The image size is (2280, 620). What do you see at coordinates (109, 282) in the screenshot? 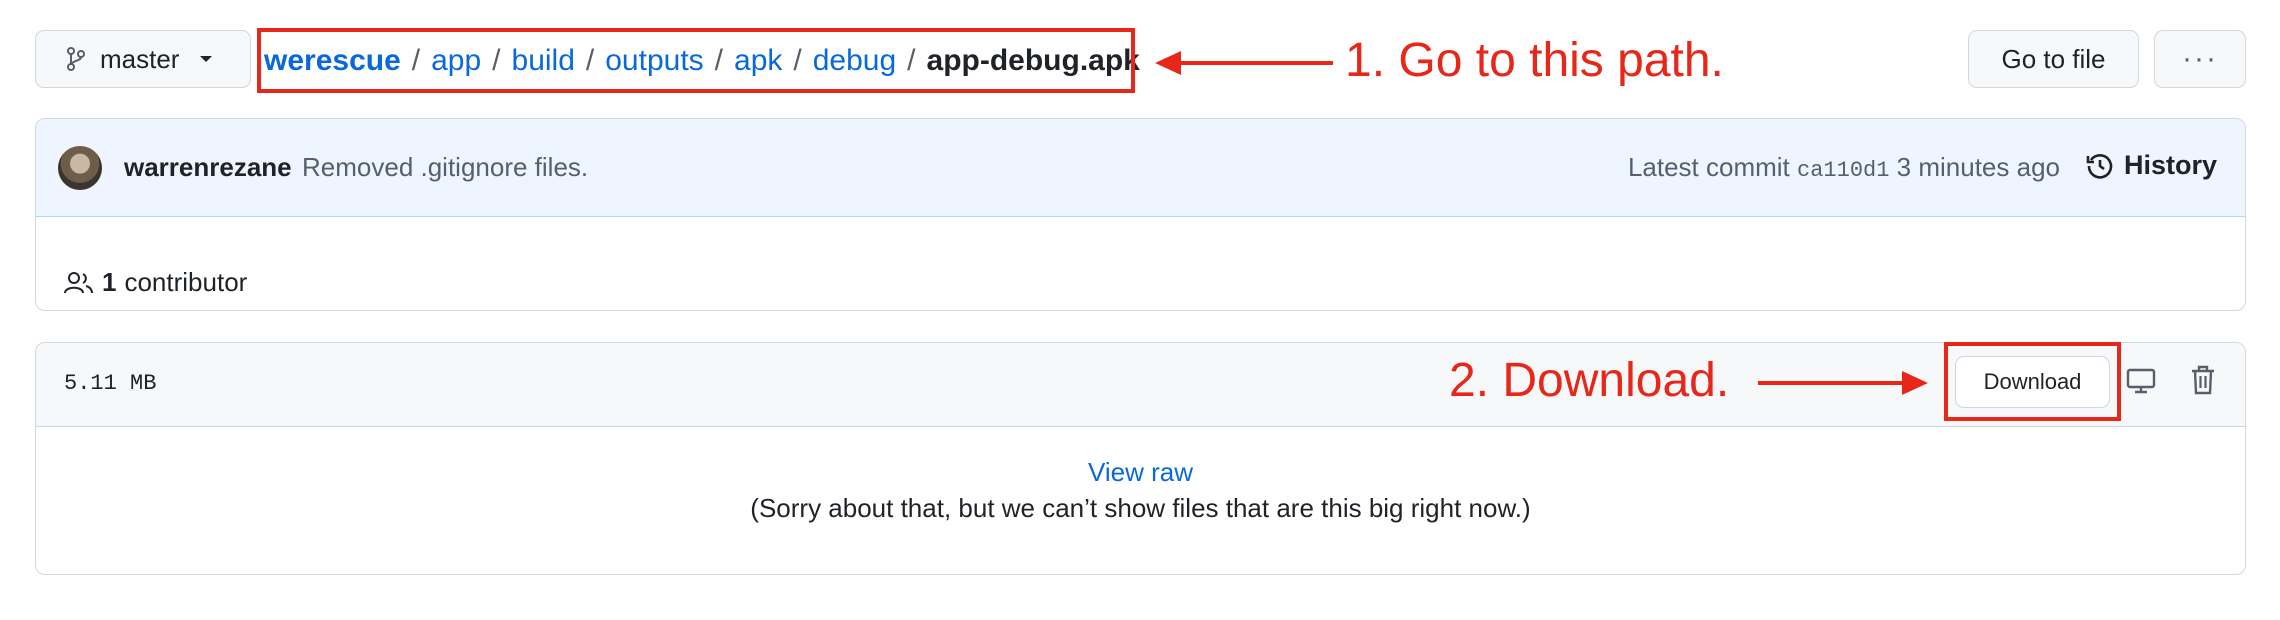
I see `contributors-count: 1` at bounding box center [109, 282].